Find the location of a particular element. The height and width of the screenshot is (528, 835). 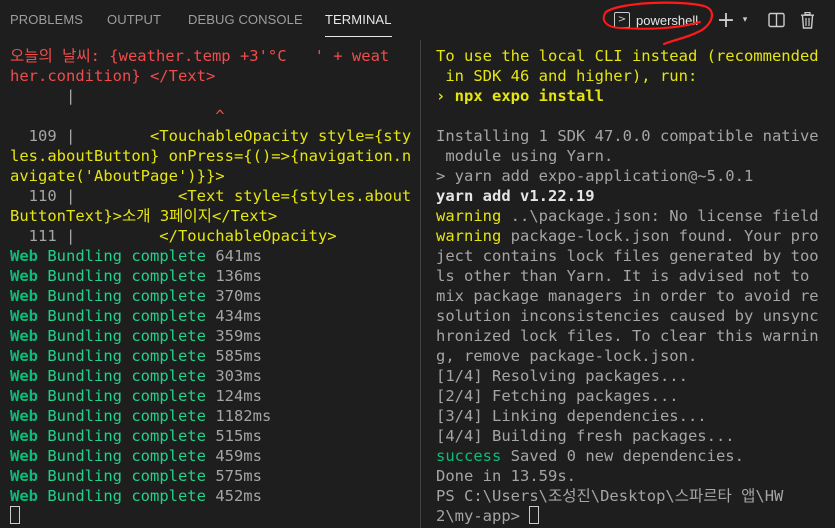

terminal-line: Web Bundling complete 515ms is located at coordinates (213, 436).